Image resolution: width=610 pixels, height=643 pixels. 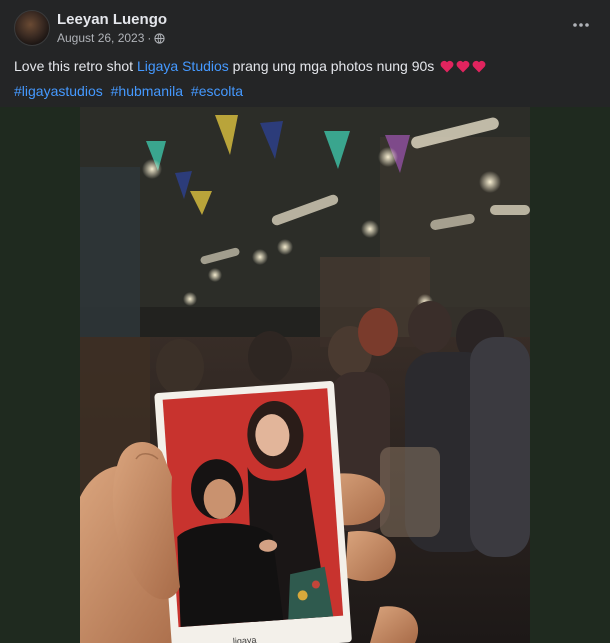 I want to click on heart-emojis, so click(x=462, y=66).